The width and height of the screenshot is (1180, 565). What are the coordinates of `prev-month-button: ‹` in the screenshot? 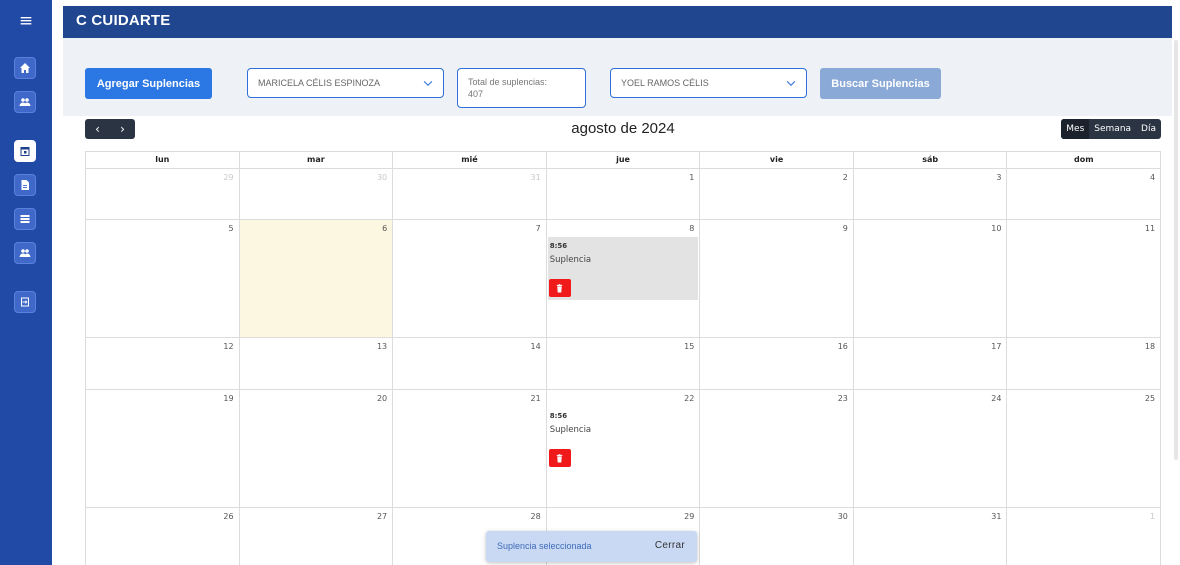 It's located at (97, 129).